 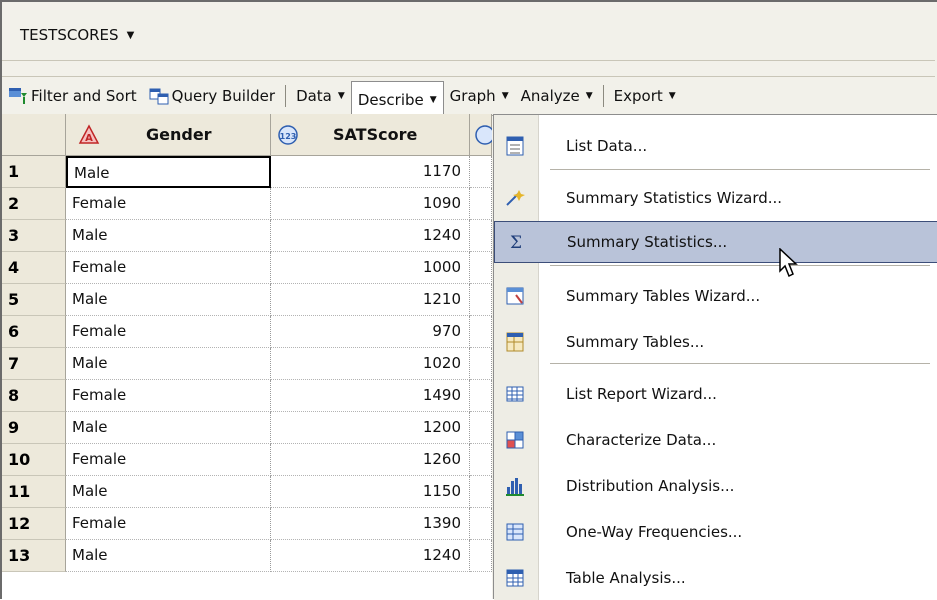 I want to click on row-number: 5, so click(x=34, y=300).